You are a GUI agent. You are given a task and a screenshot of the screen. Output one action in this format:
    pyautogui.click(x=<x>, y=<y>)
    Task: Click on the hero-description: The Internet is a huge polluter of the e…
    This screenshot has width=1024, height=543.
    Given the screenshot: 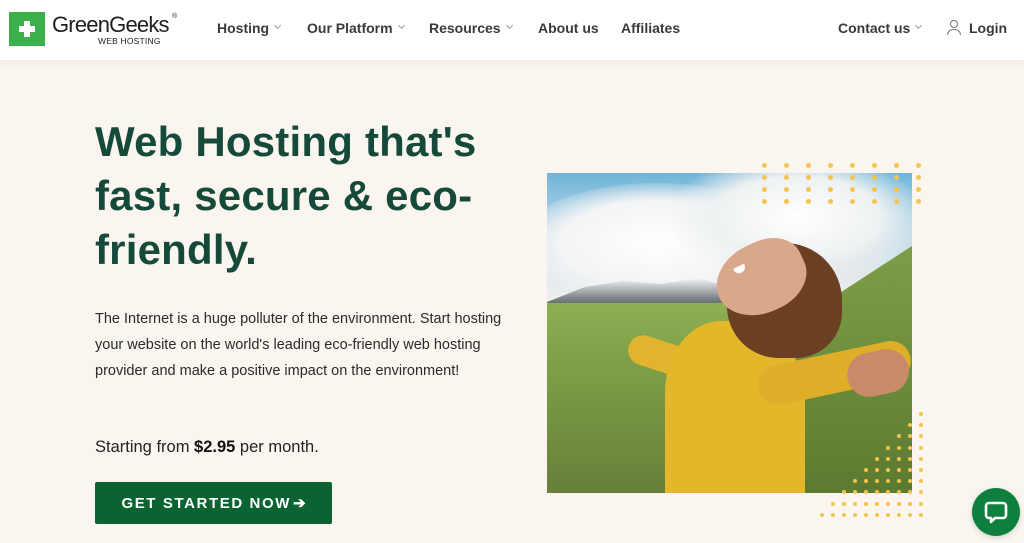 What is the action you would take?
    pyautogui.click(x=298, y=345)
    